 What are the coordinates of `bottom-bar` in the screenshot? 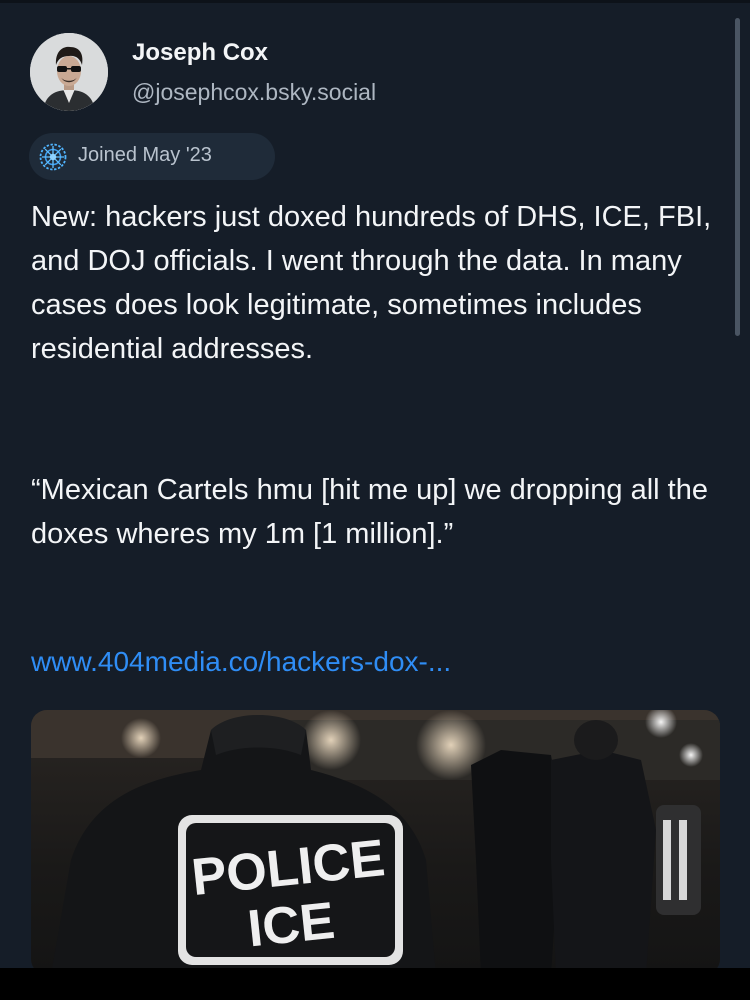 It's located at (375, 984).